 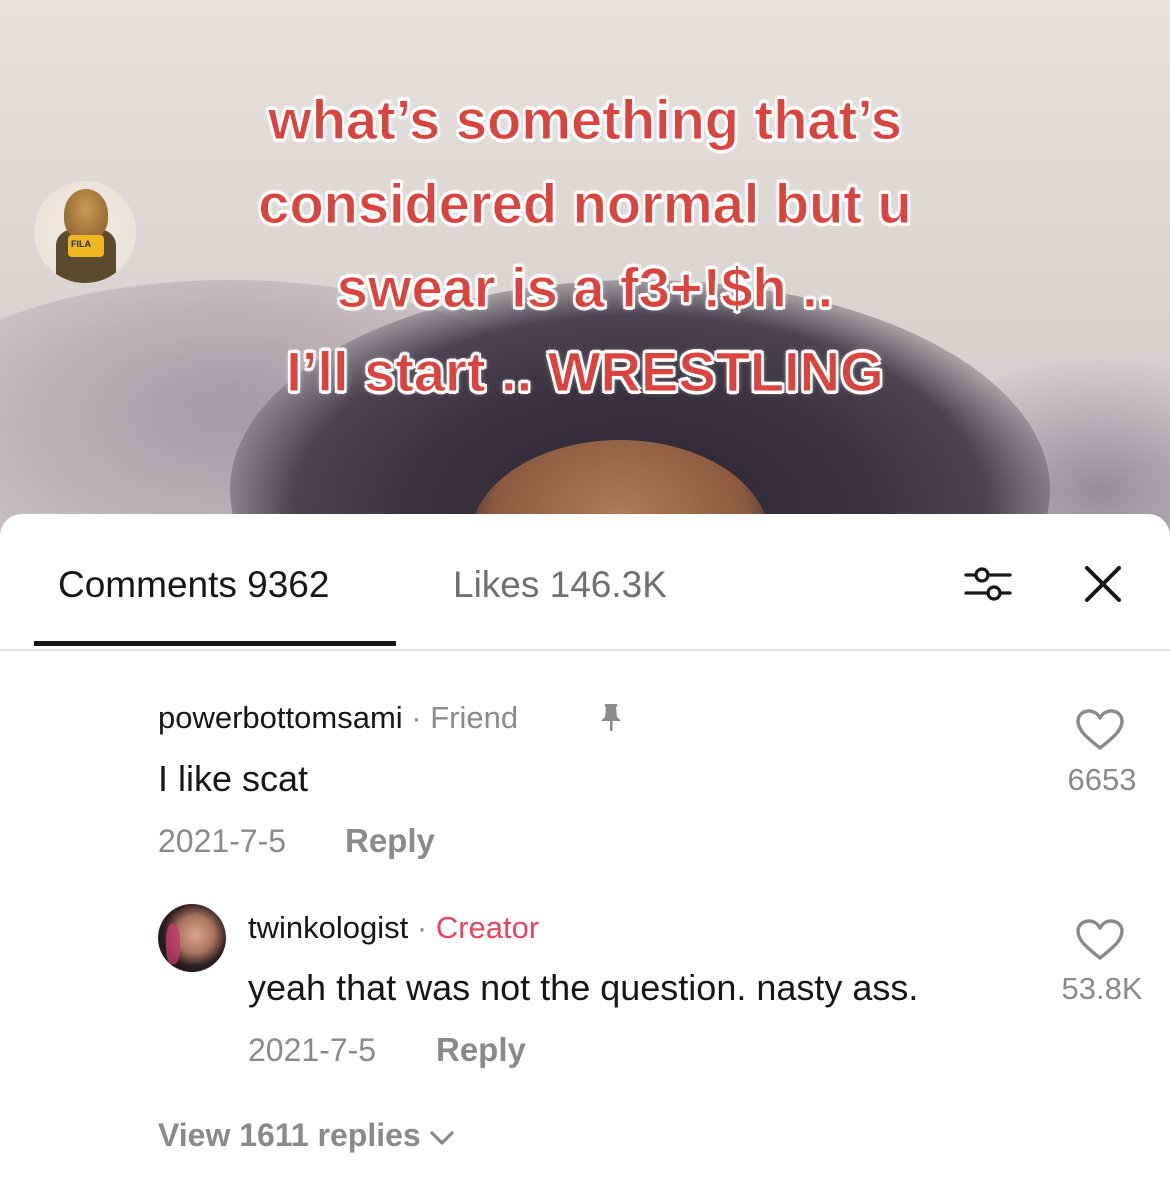 I want to click on comment-username: twinkologist, so click(x=328, y=927).